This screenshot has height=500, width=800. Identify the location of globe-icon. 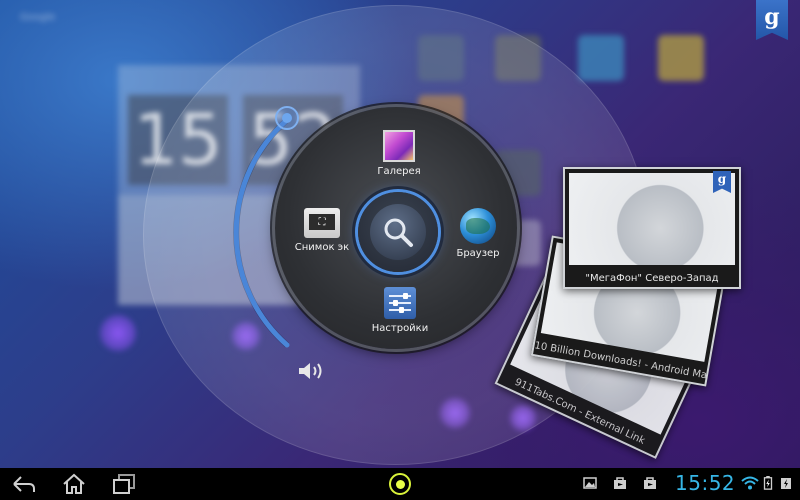
(478, 226).